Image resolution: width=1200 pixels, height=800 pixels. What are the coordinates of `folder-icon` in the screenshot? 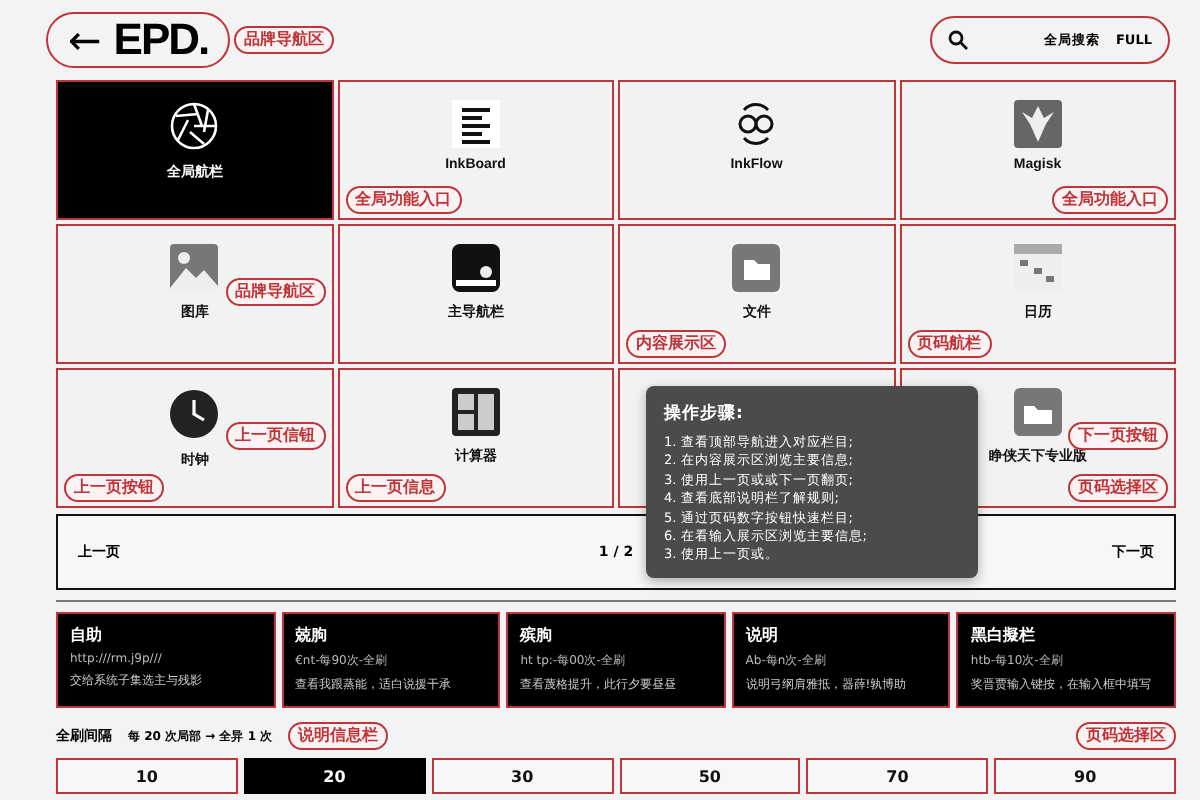 It's located at (756, 268).